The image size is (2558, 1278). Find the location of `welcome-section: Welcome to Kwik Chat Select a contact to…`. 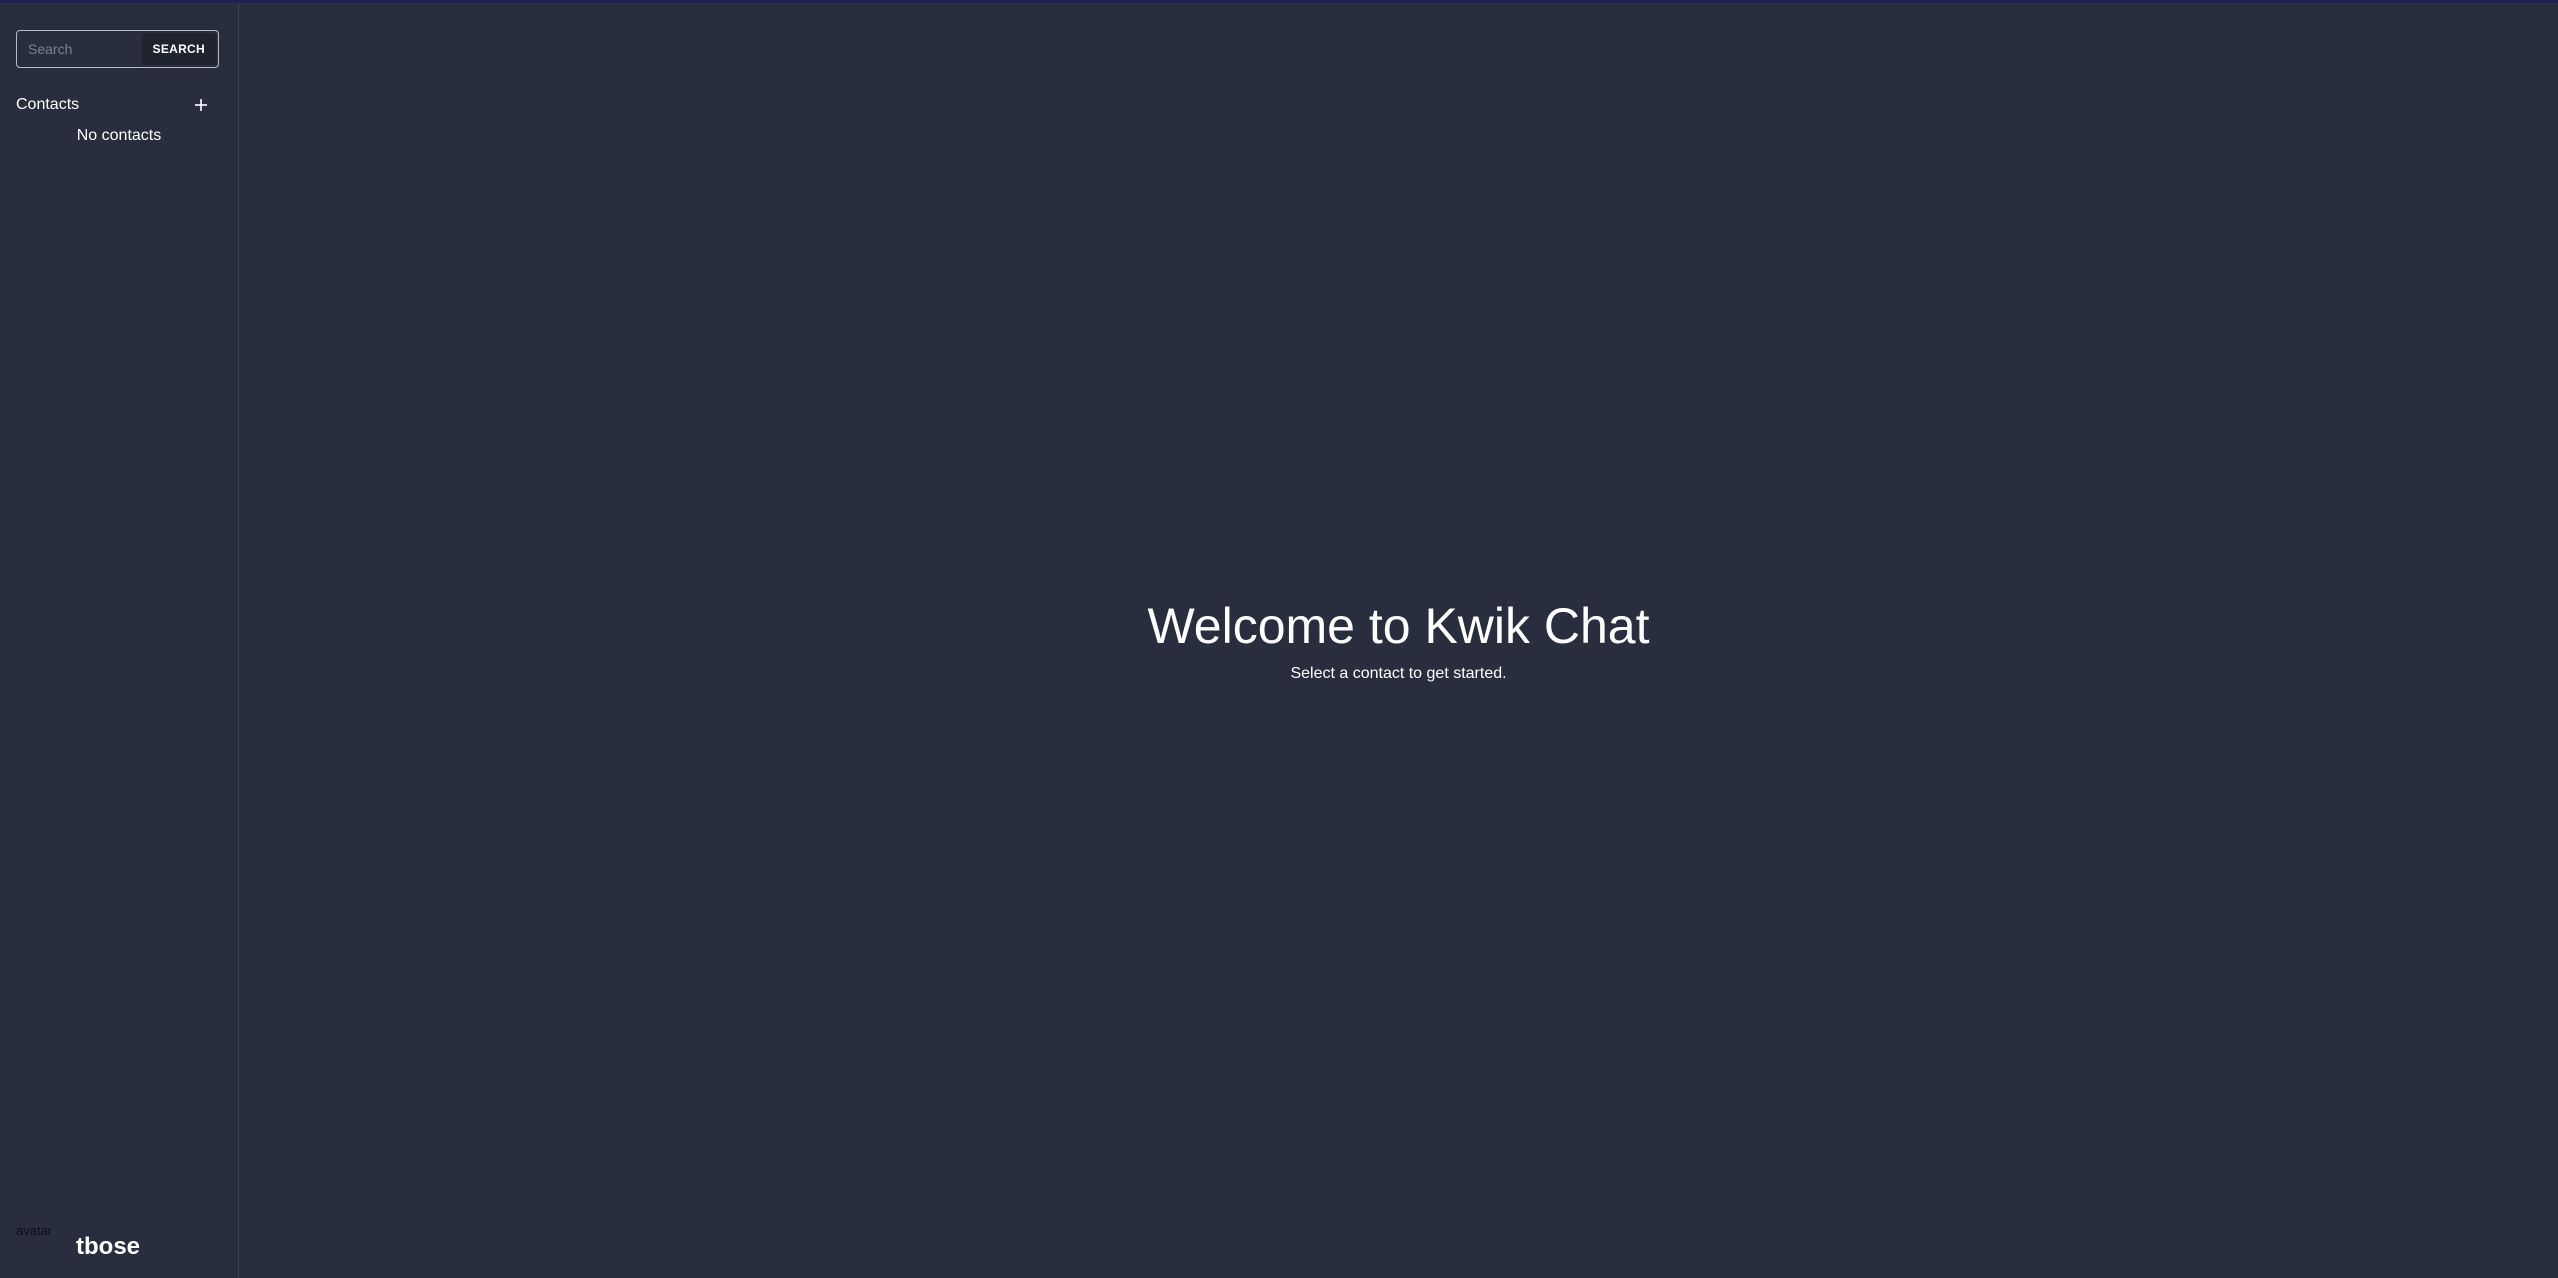

welcome-section: Welcome to Kwik Chat Select a contact to… is located at coordinates (1398, 638).